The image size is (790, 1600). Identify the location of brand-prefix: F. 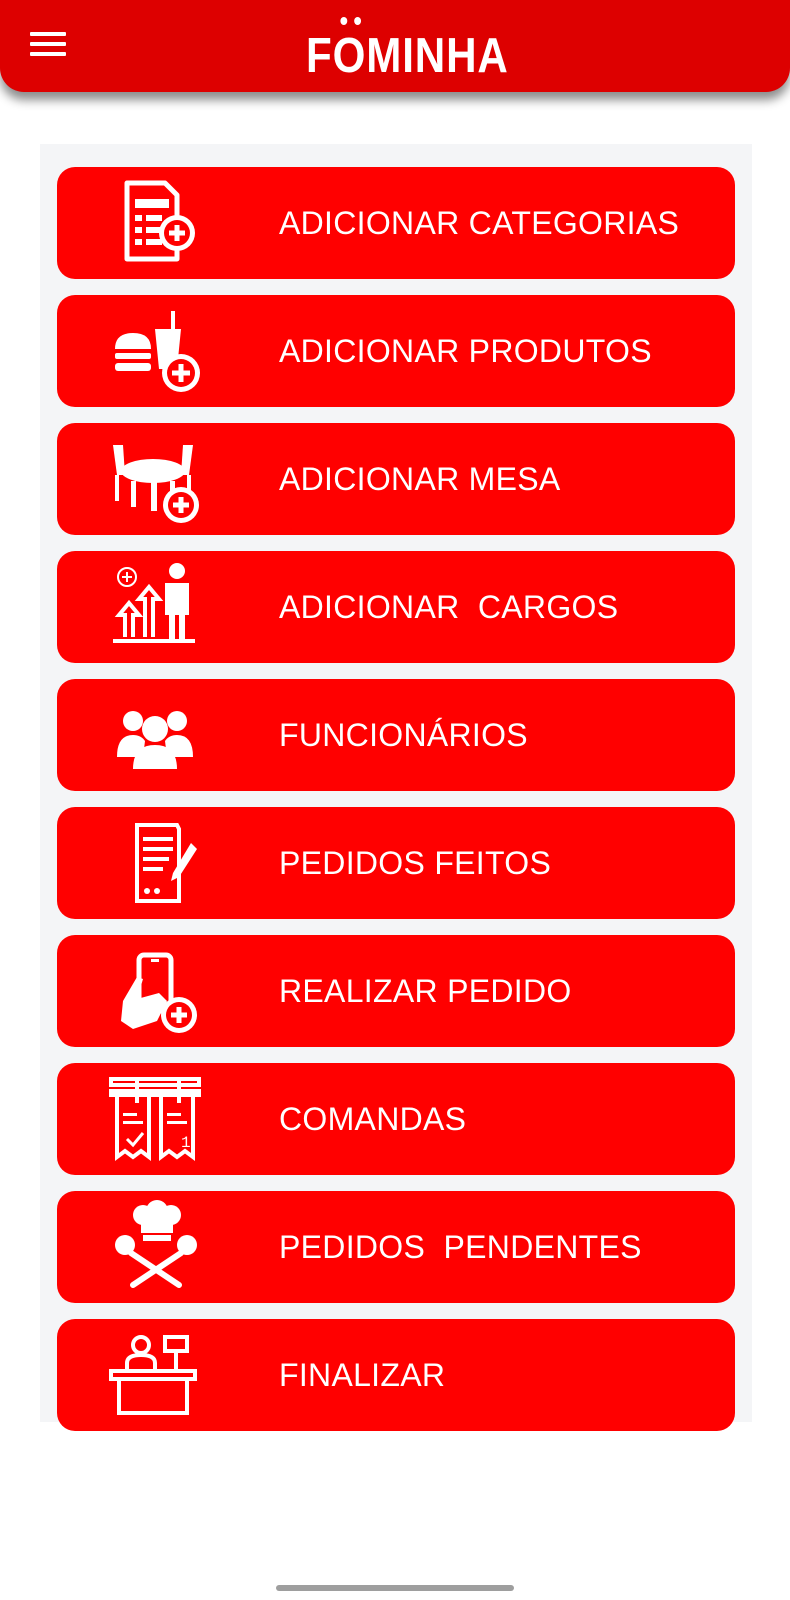
(319, 56).